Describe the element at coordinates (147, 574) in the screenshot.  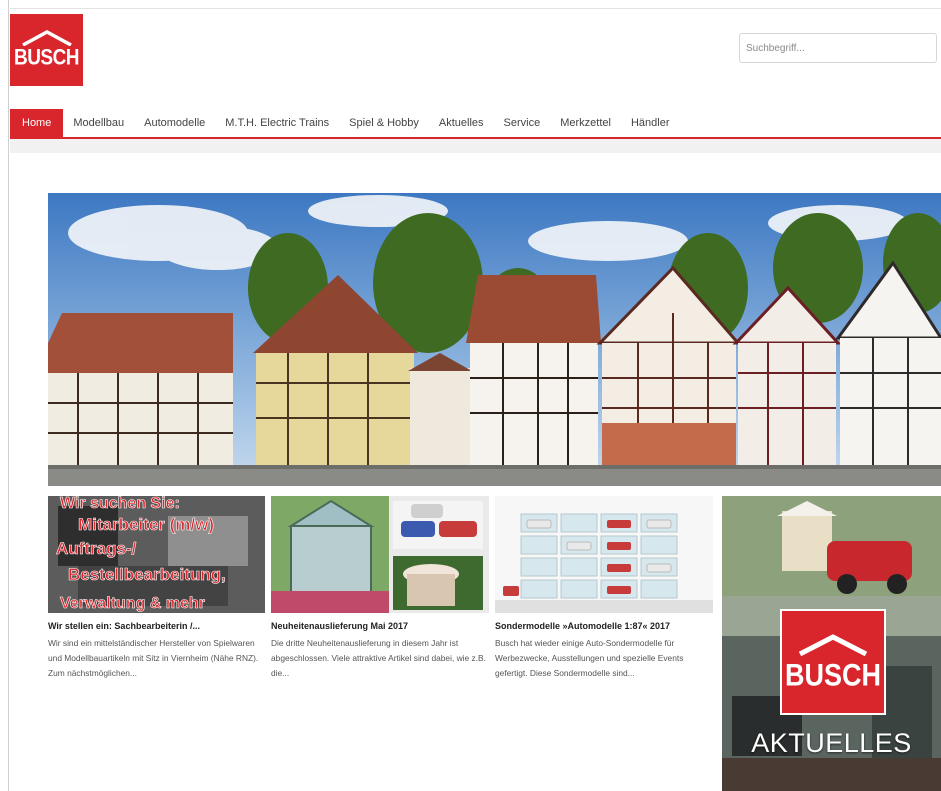
I see `job-thumb-line-4: Bestellbearbeitung,` at that location.